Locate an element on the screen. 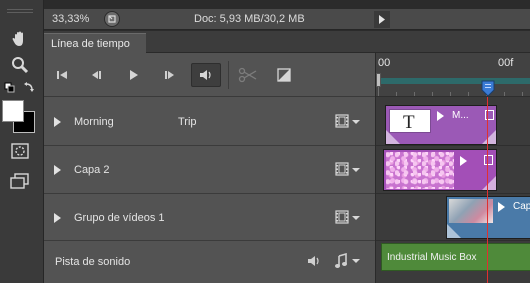 The width and height of the screenshot is (530, 283). screen-mode-icon is located at coordinates (20, 181).